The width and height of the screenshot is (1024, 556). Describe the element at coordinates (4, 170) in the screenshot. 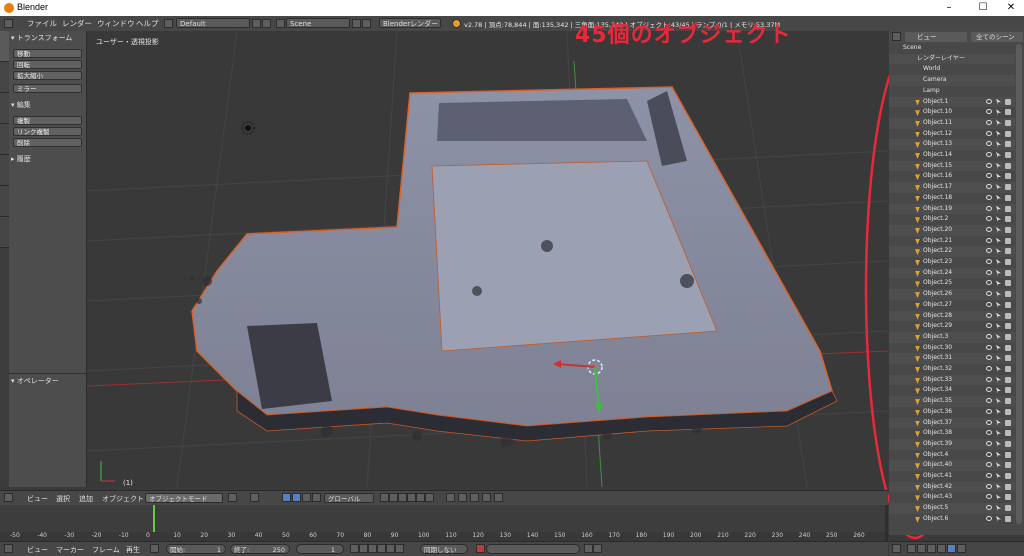

I see `tab-physics` at that location.